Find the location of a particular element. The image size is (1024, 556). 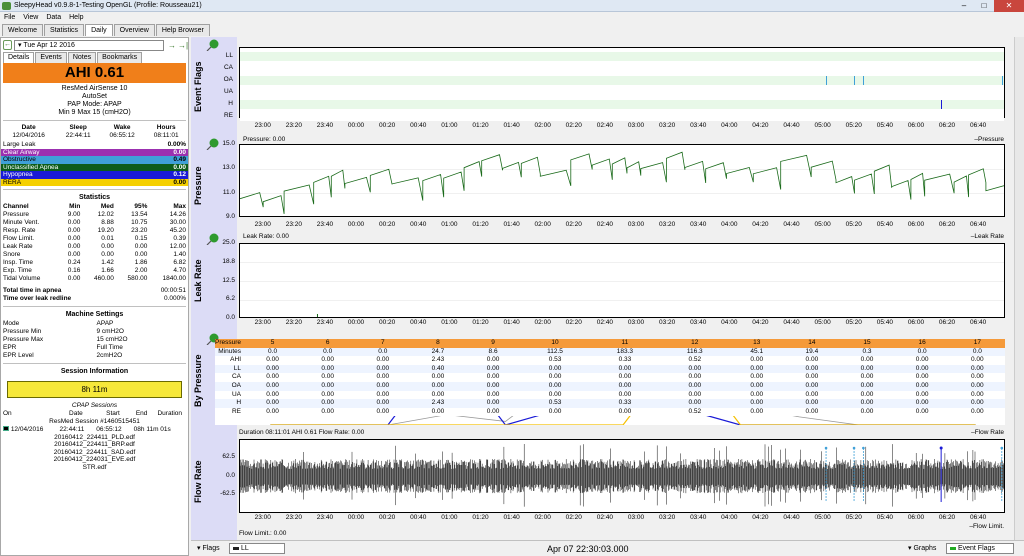

time-tick-label: 00:40 is located at coordinates (418, 224).